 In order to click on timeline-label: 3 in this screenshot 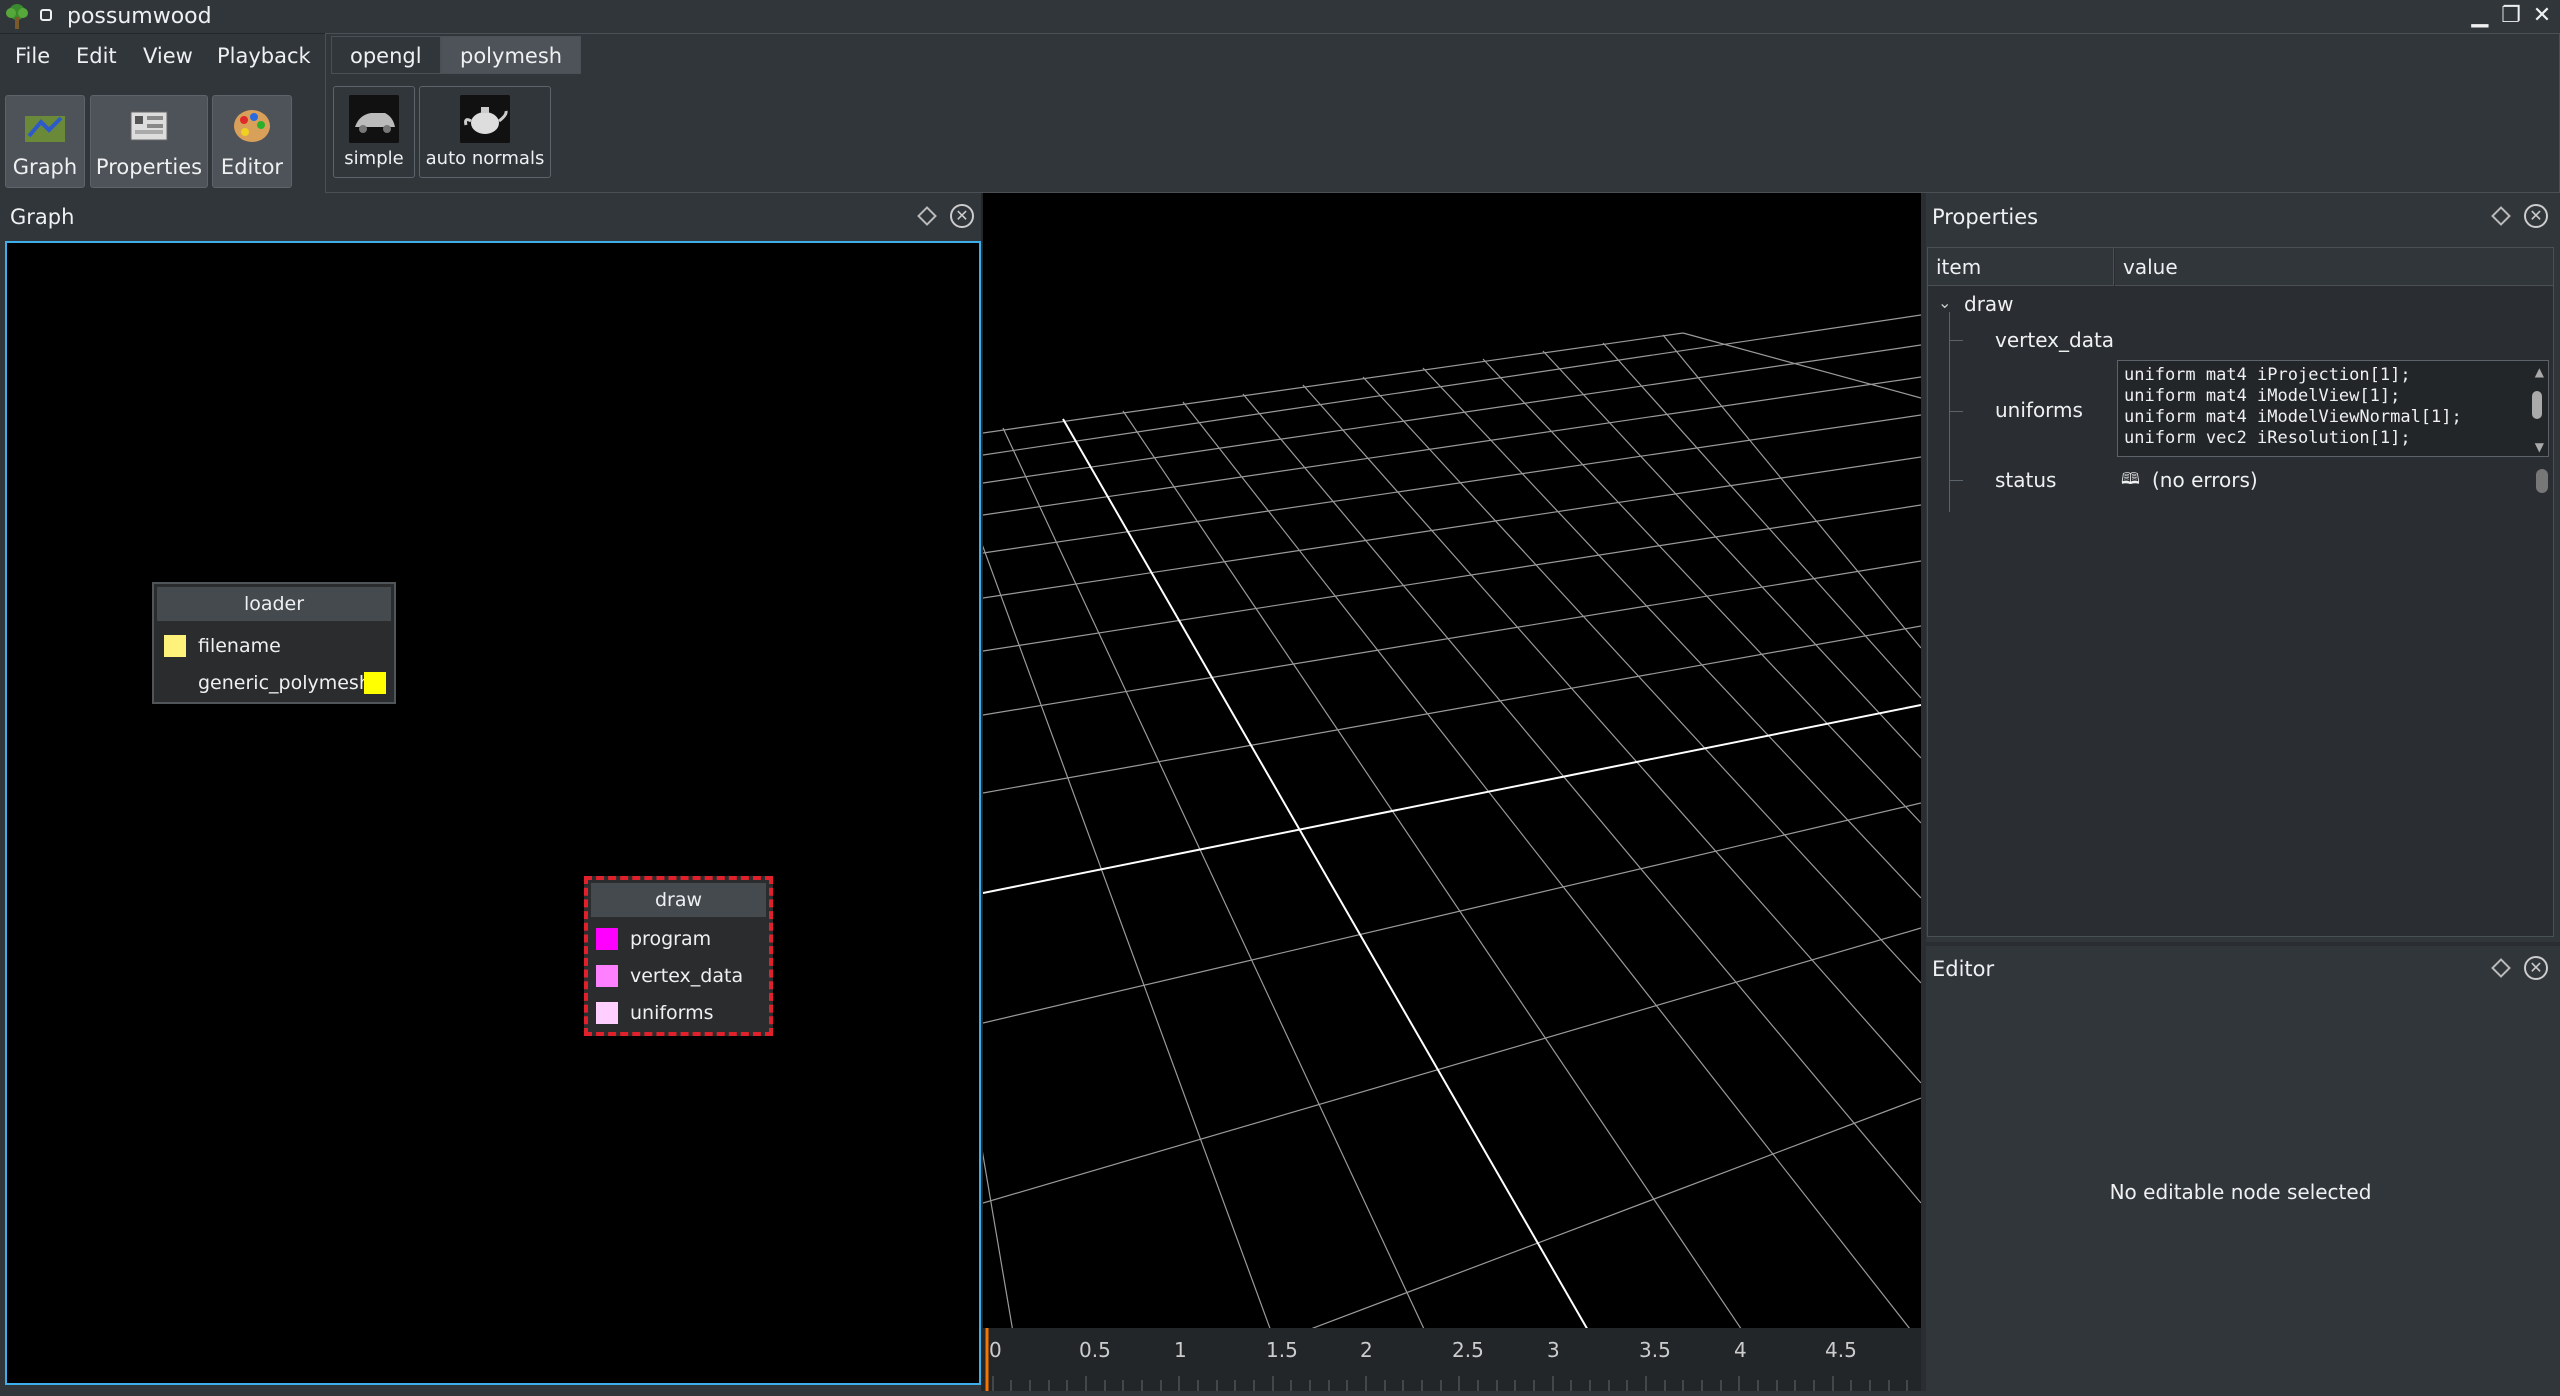, I will do `click(1553, 1350)`.